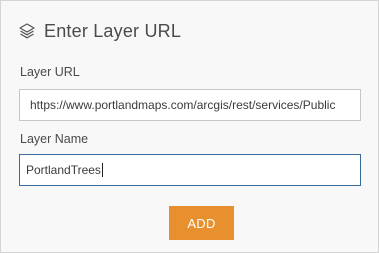 This screenshot has width=379, height=253. Describe the element at coordinates (54, 139) in the screenshot. I see `layer-name-label: Layer Name` at that location.